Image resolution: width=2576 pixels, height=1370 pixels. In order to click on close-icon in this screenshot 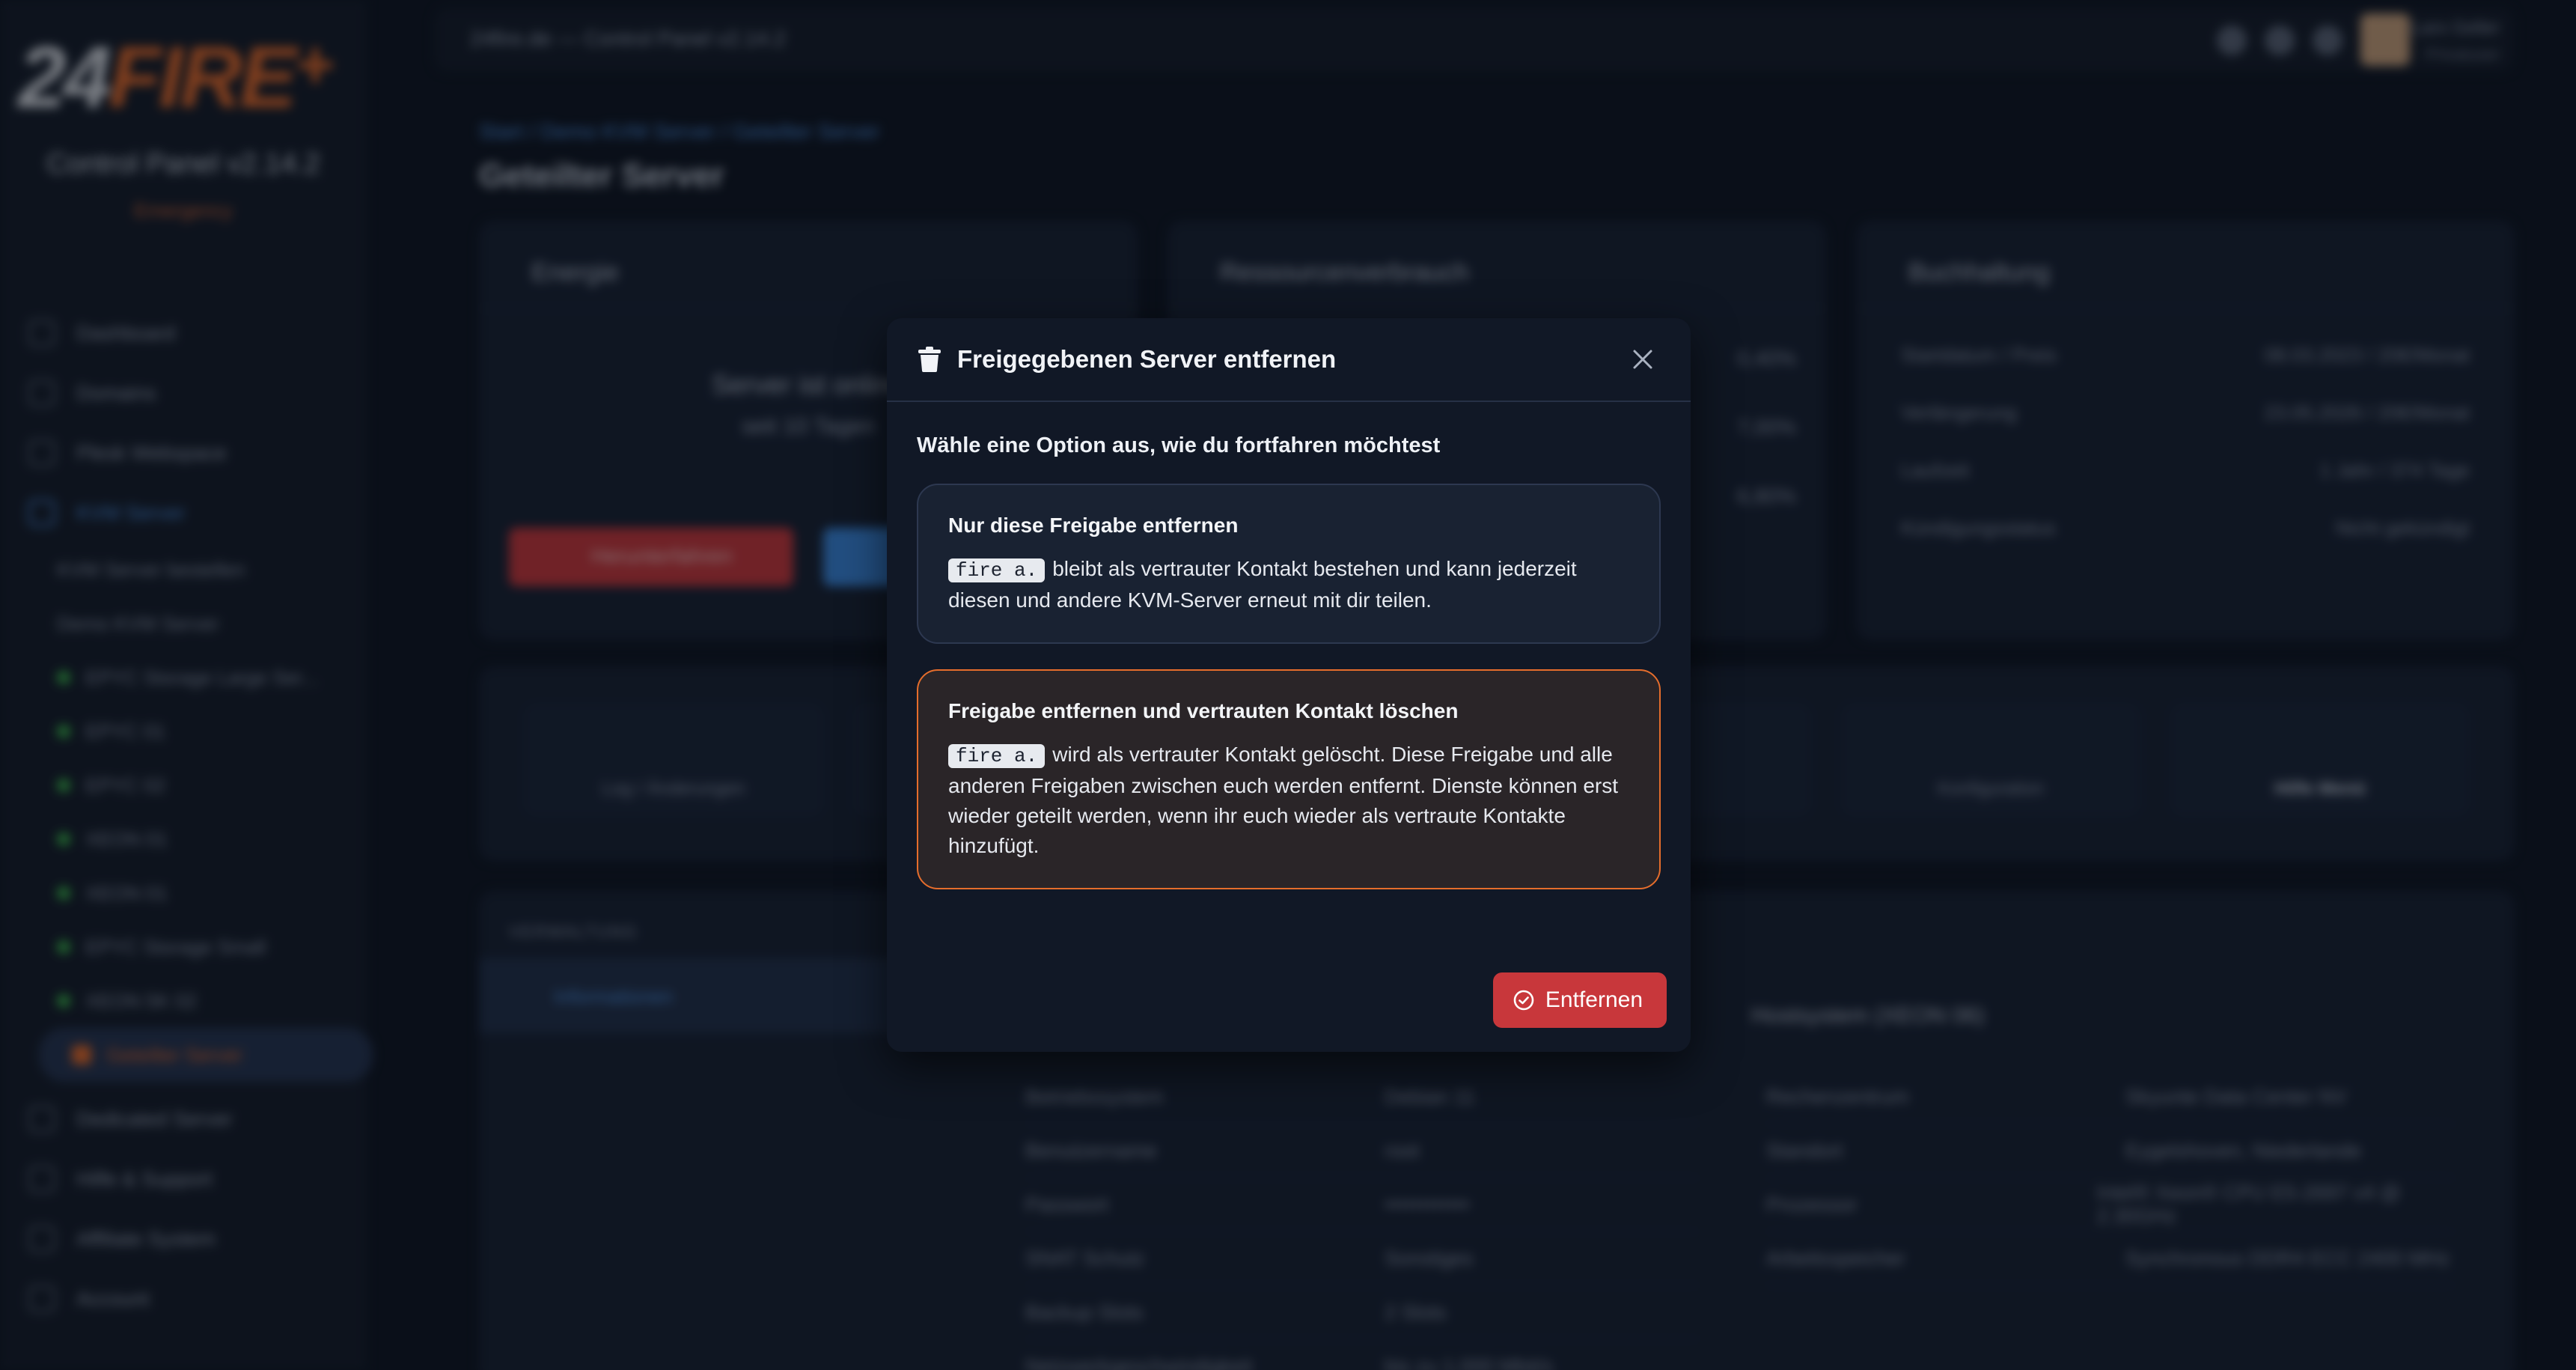, I will do `click(1642, 359)`.